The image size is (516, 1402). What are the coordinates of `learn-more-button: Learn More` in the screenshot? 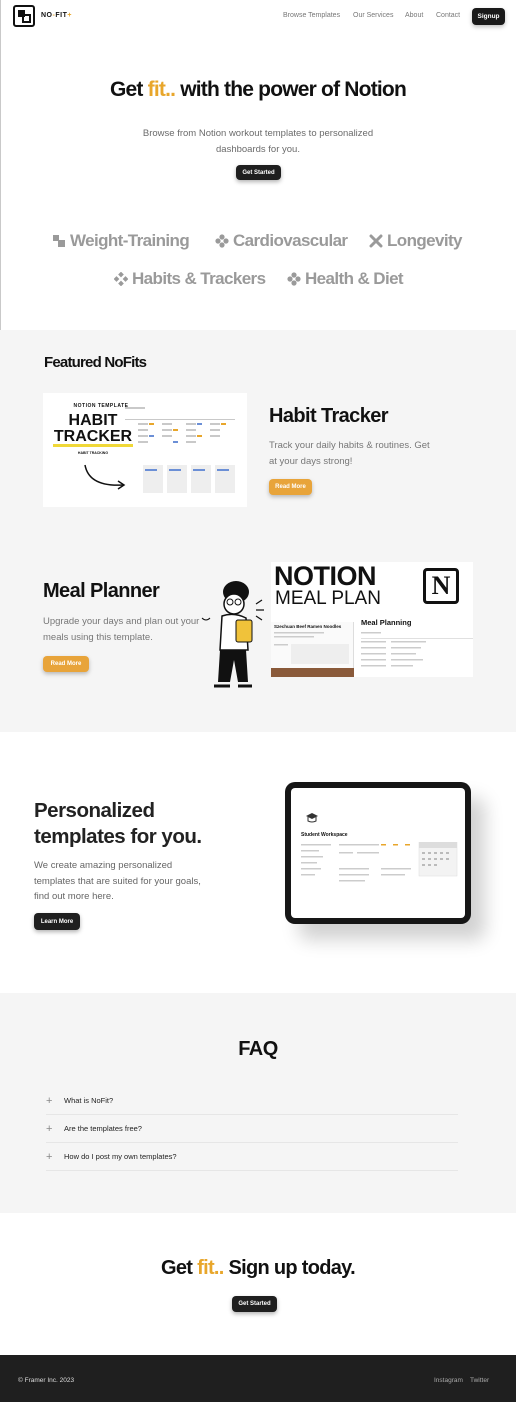 It's located at (57, 921).